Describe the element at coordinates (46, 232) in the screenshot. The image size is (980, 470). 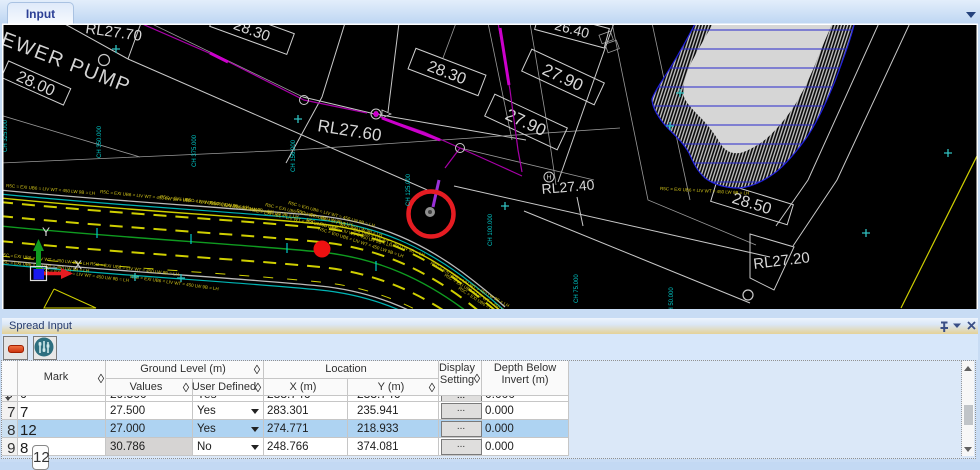
I see `svg-text: Y` at that location.